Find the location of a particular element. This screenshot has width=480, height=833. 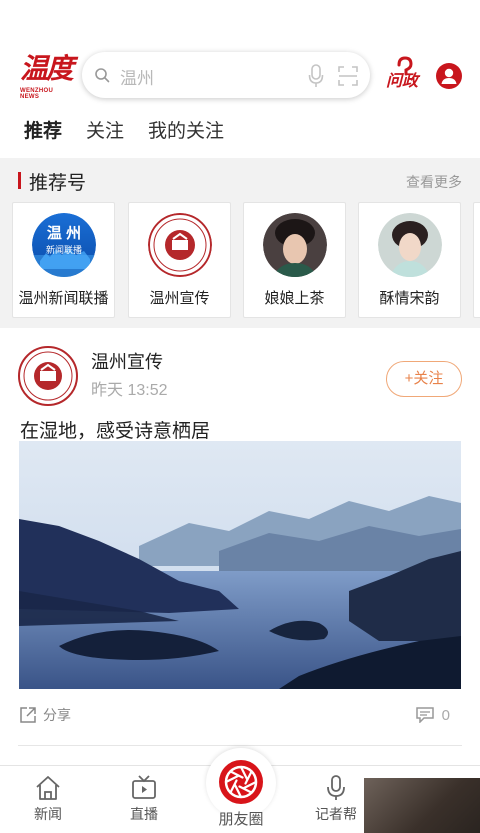

comment-action: 0 is located at coordinates (432, 715).